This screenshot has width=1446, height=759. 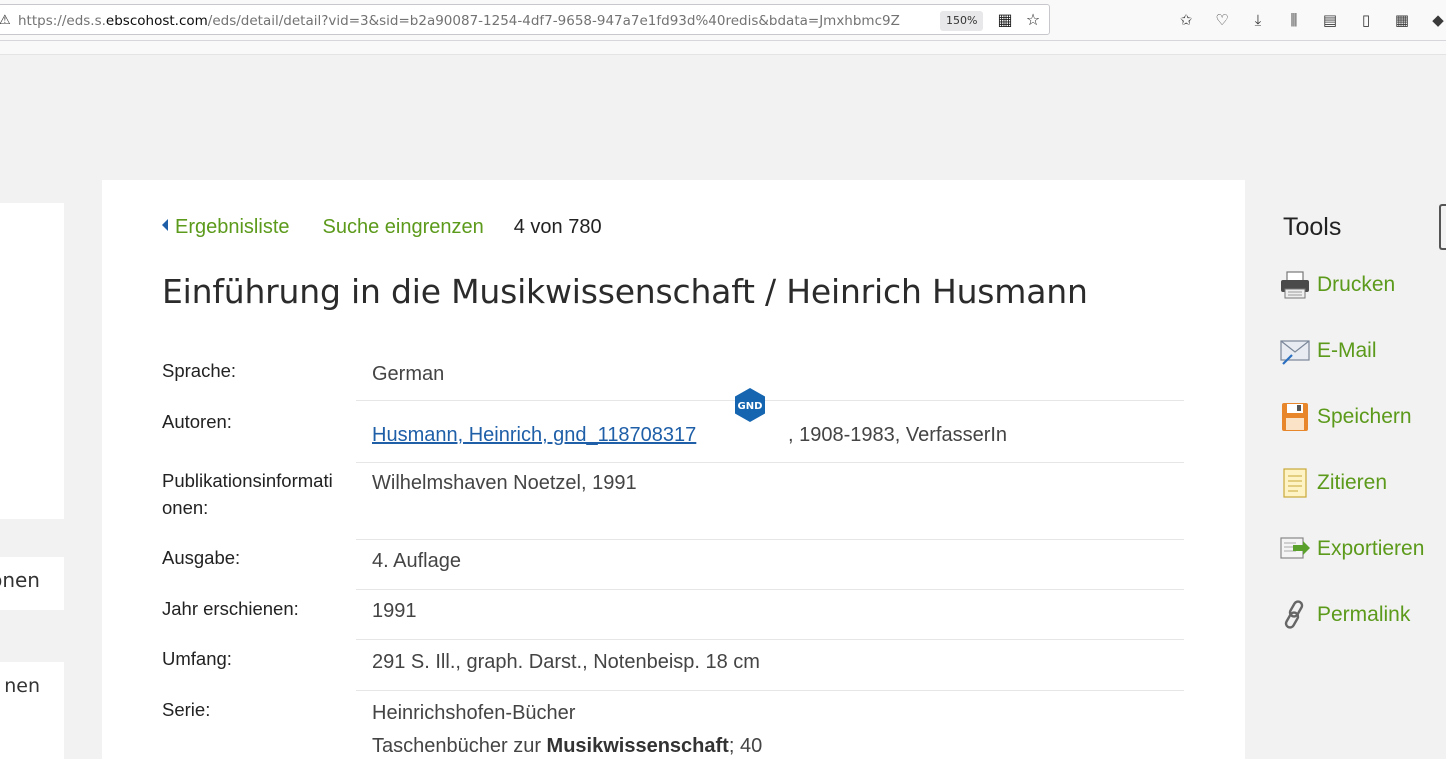 What do you see at coordinates (1294, 614) in the screenshot?
I see `permalink-icon` at bounding box center [1294, 614].